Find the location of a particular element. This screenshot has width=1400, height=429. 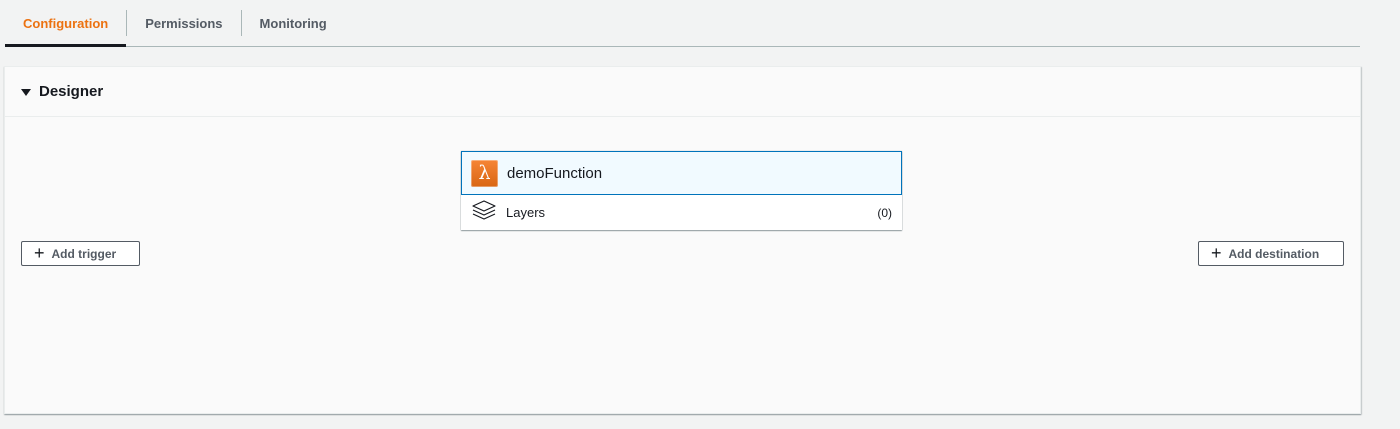

tab-monitoring: Monitoring is located at coordinates (293, 23).